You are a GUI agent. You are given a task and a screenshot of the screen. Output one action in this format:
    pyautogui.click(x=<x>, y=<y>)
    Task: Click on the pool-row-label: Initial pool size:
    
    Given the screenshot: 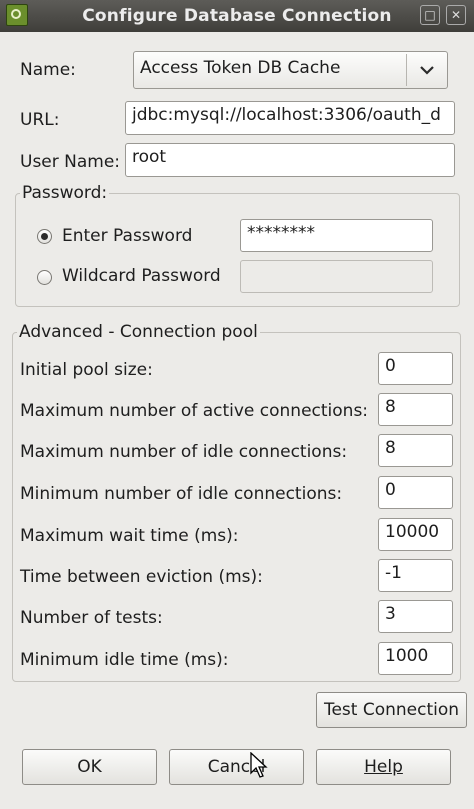 What is the action you would take?
    pyautogui.click(x=86, y=370)
    